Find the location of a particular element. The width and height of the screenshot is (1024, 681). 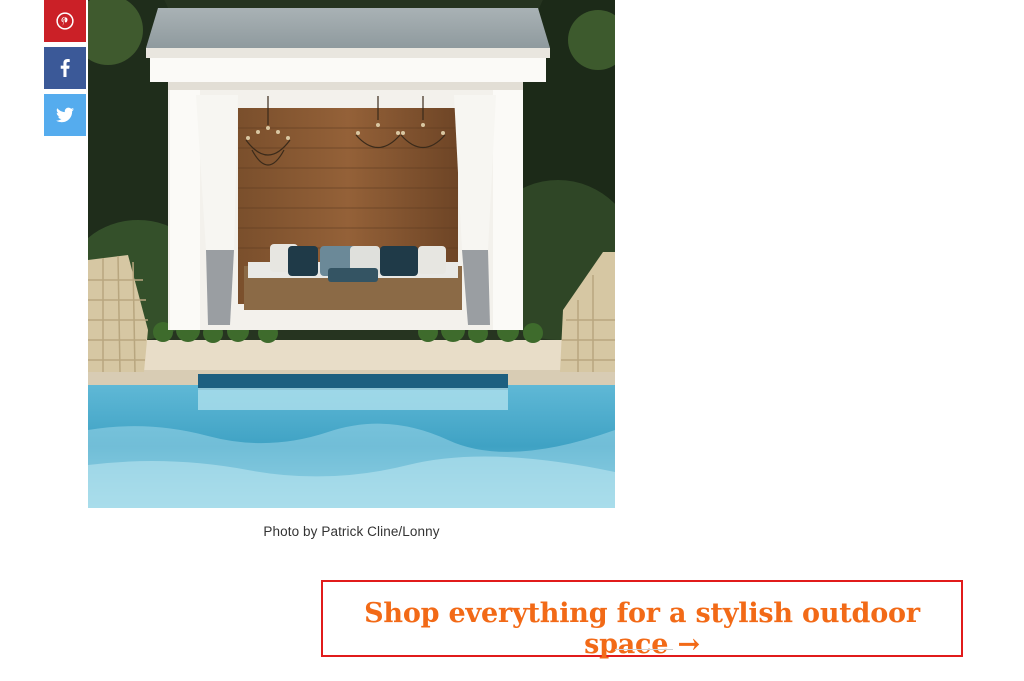

facebook-share-button is located at coordinates (65, 68).